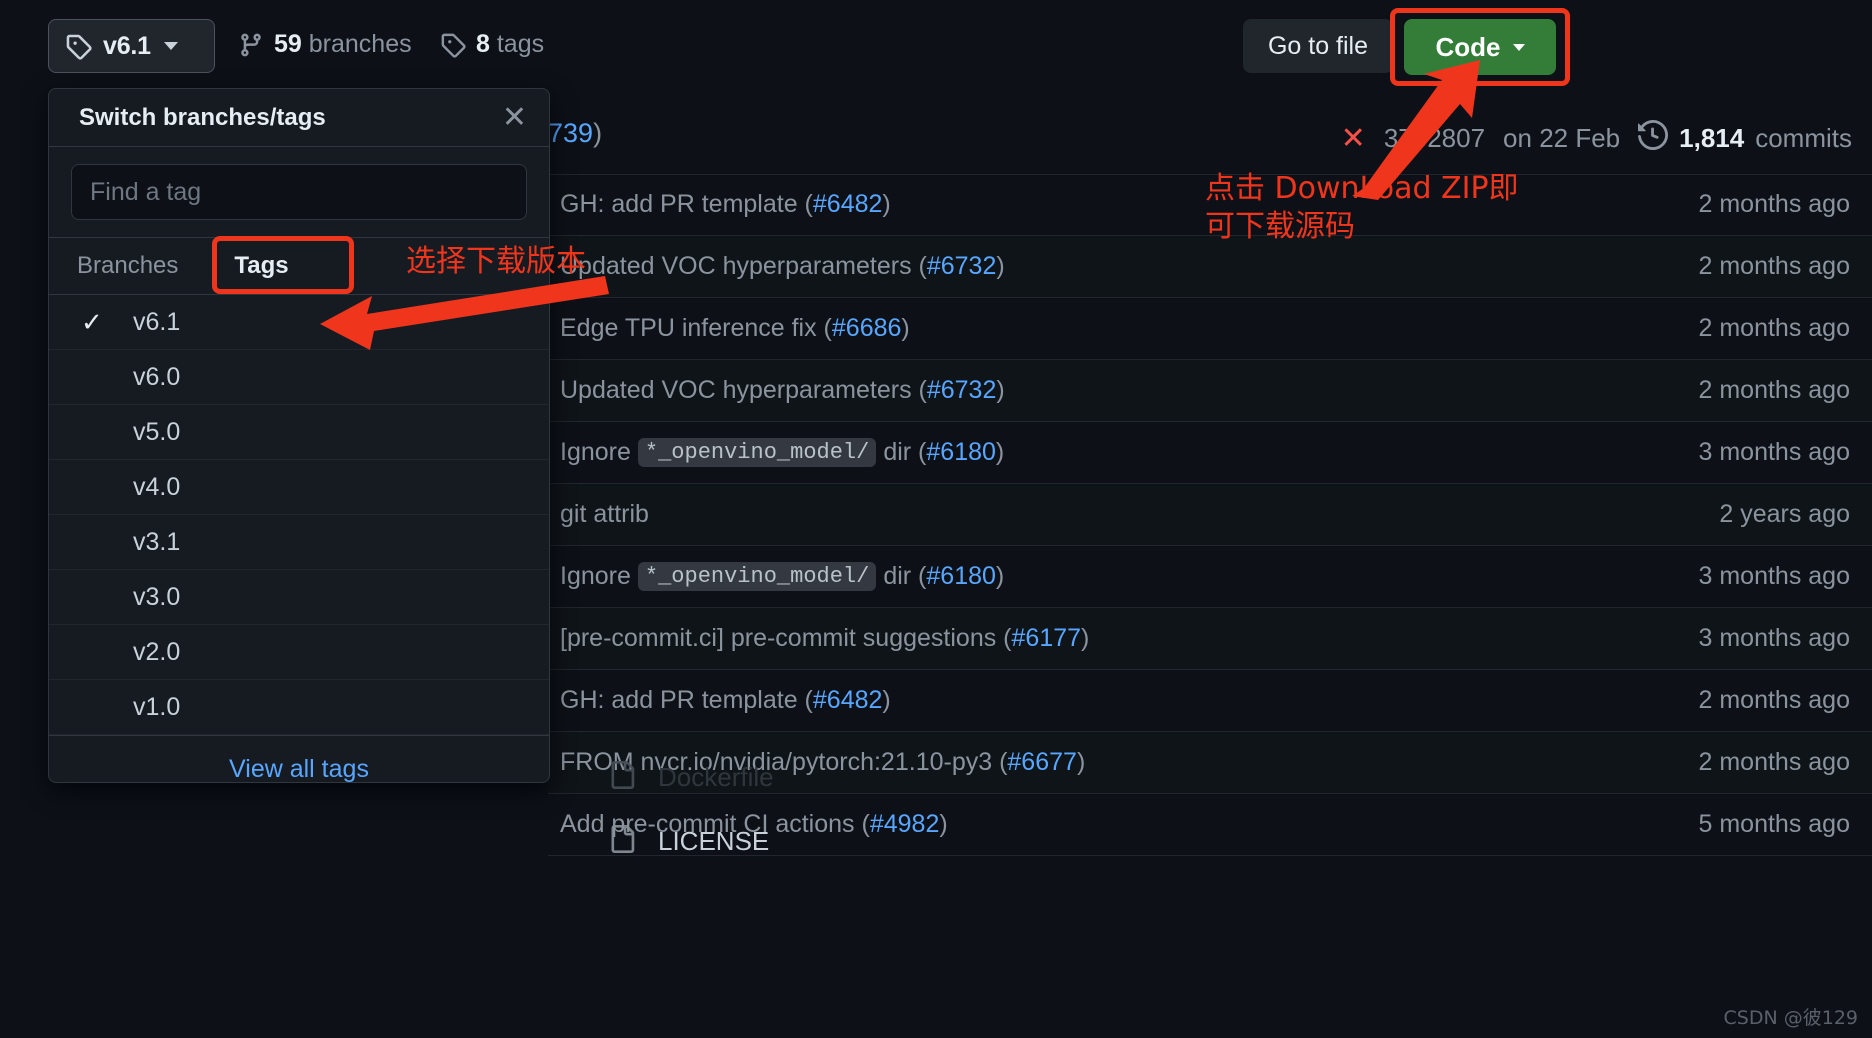  I want to click on popover-header: Switch branches/tags ✕, so click(299, 118).